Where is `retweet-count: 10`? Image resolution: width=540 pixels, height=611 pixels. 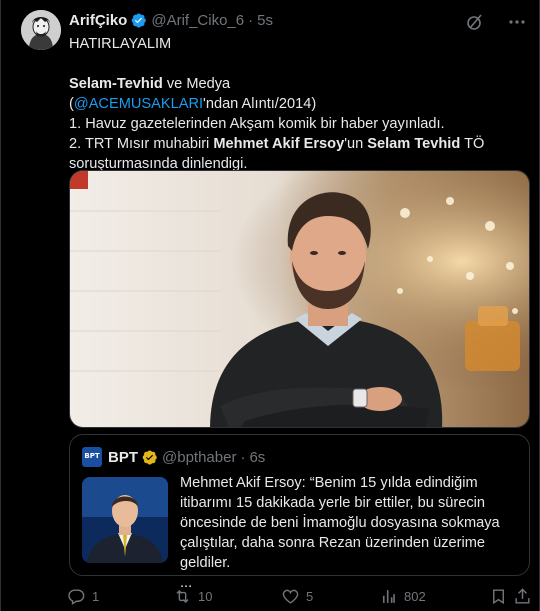 retweet-count: 10 is located at coordinates (205, 596).